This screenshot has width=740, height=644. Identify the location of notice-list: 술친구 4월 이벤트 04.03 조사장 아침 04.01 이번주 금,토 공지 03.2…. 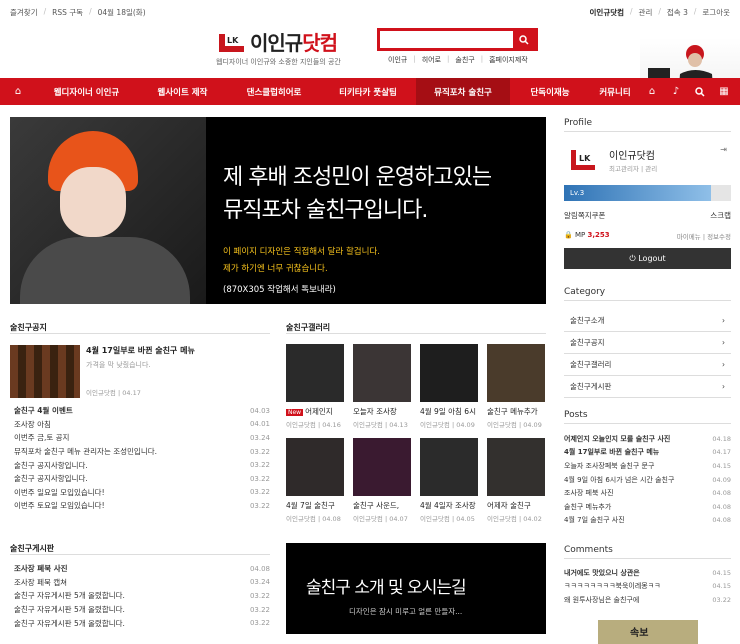
(142, 458).